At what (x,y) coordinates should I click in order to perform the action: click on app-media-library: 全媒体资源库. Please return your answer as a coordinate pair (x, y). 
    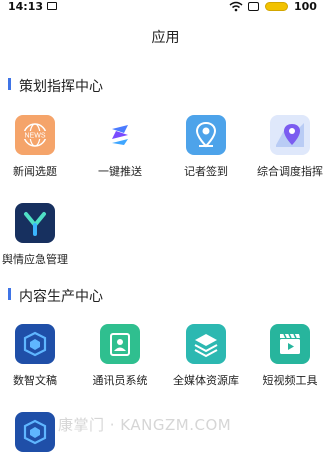
    Looking at the image, I should click on (206, 356).